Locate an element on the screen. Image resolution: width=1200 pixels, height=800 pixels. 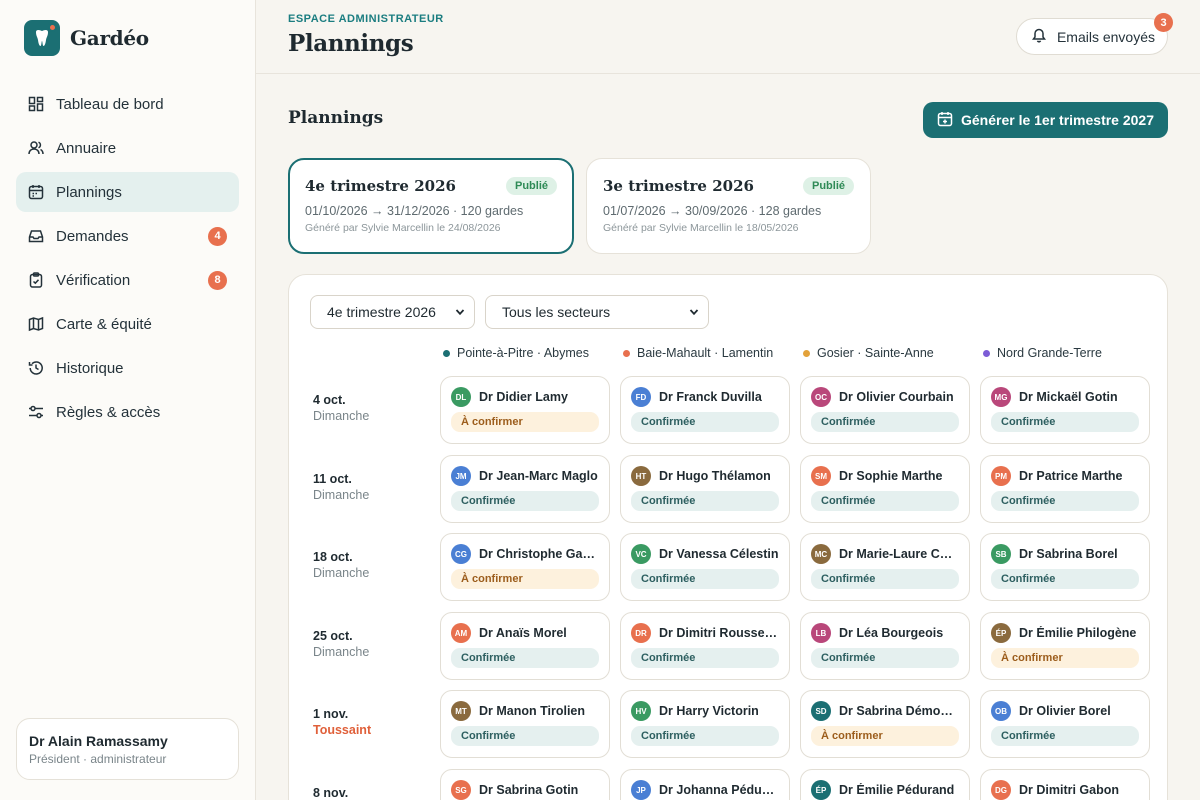
doctor-name: Dr Sabrina Gotin is located at coordinates (529, 790).